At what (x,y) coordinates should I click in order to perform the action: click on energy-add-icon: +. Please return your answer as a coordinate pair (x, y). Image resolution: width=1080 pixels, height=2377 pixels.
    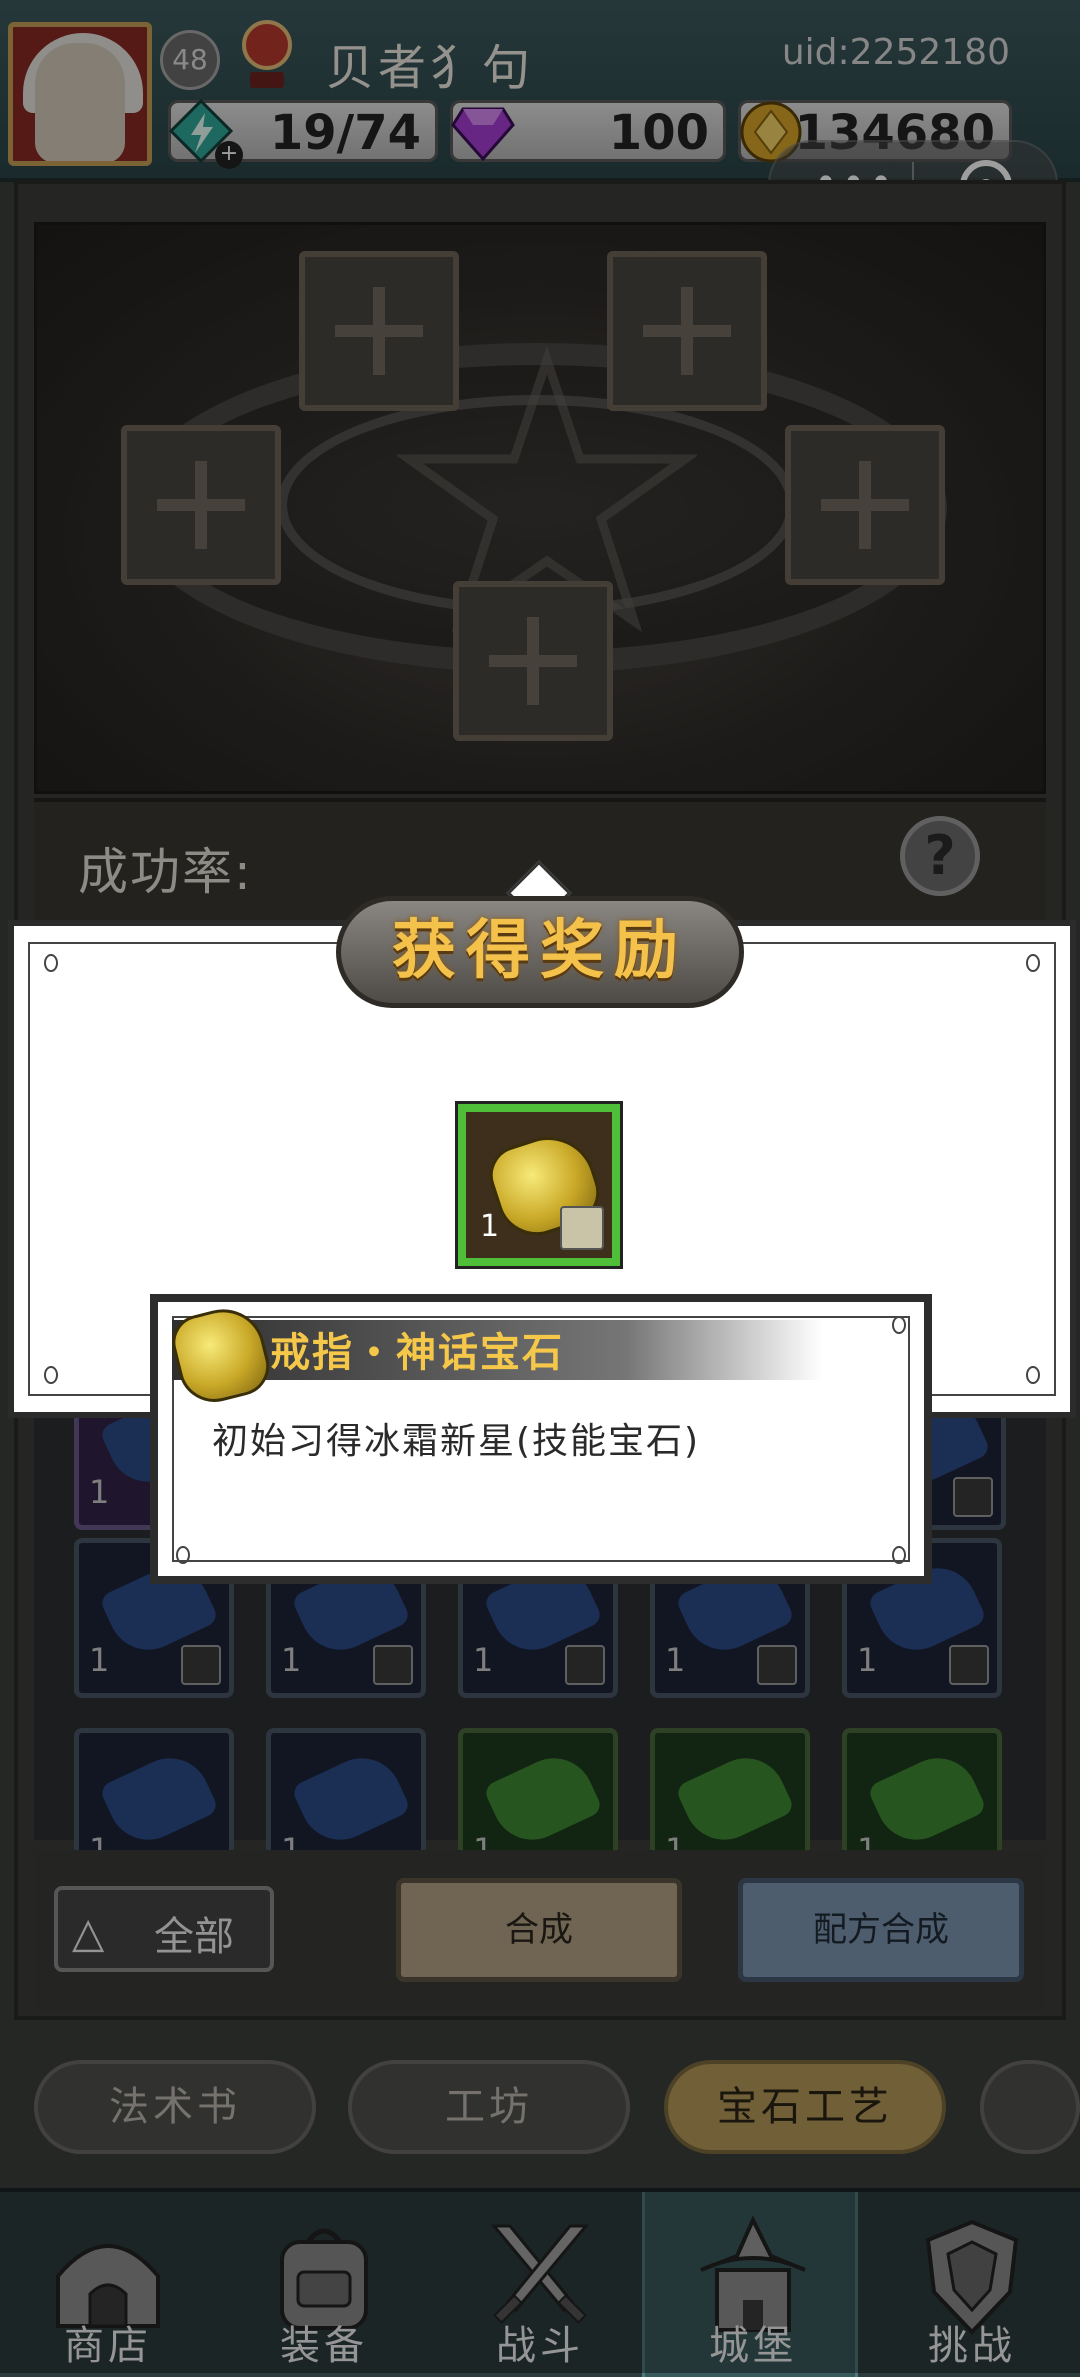
    Looking at the image, I should click on (229, 155).